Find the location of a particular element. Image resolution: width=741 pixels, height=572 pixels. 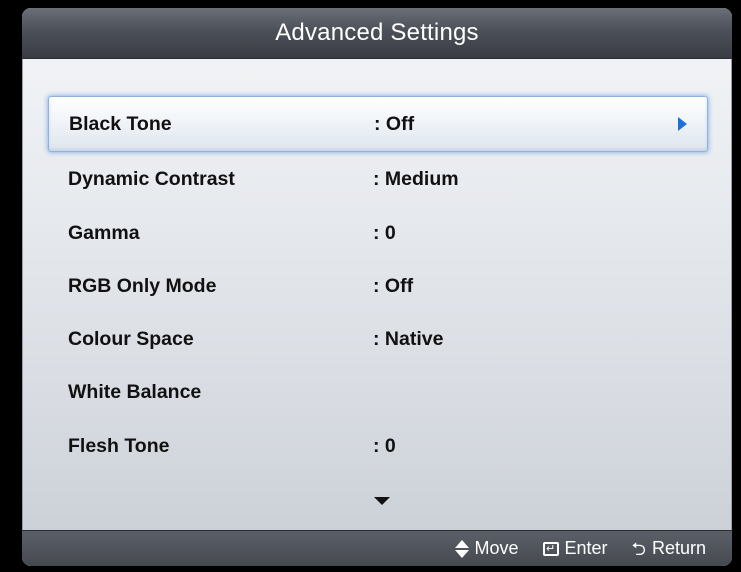

menu-item-label: RGB Only Mode is located at coordinates (142, 285).